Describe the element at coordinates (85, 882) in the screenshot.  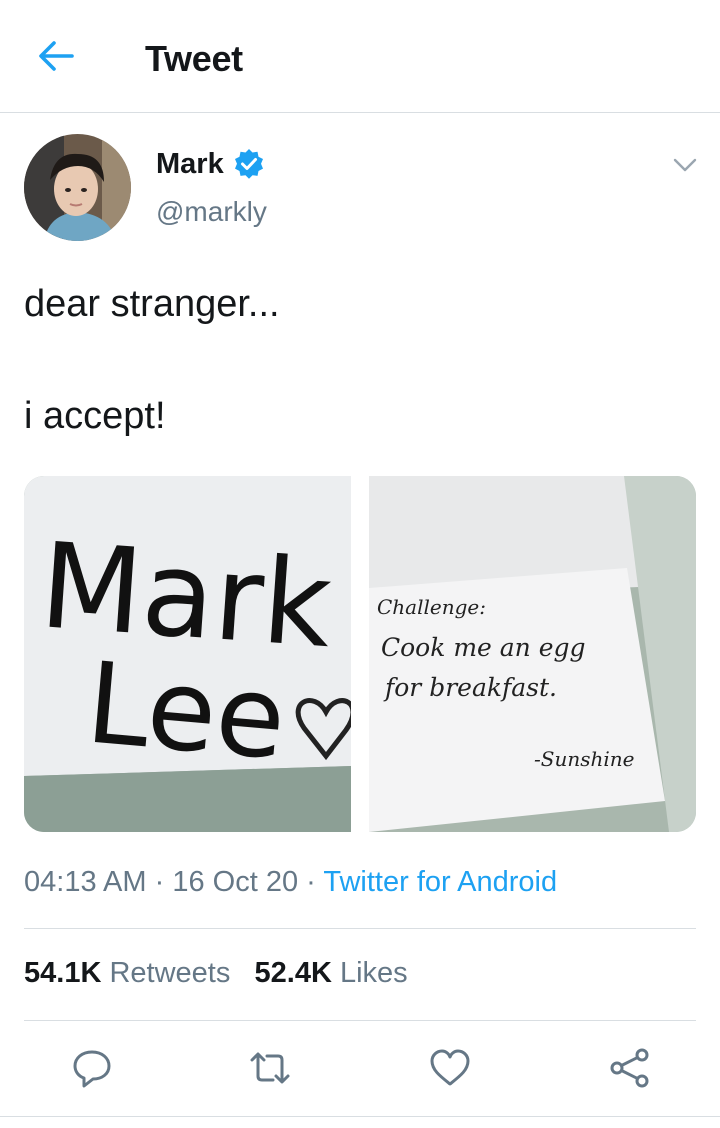
I see `tweet-time: 04:13 AM` at that location.